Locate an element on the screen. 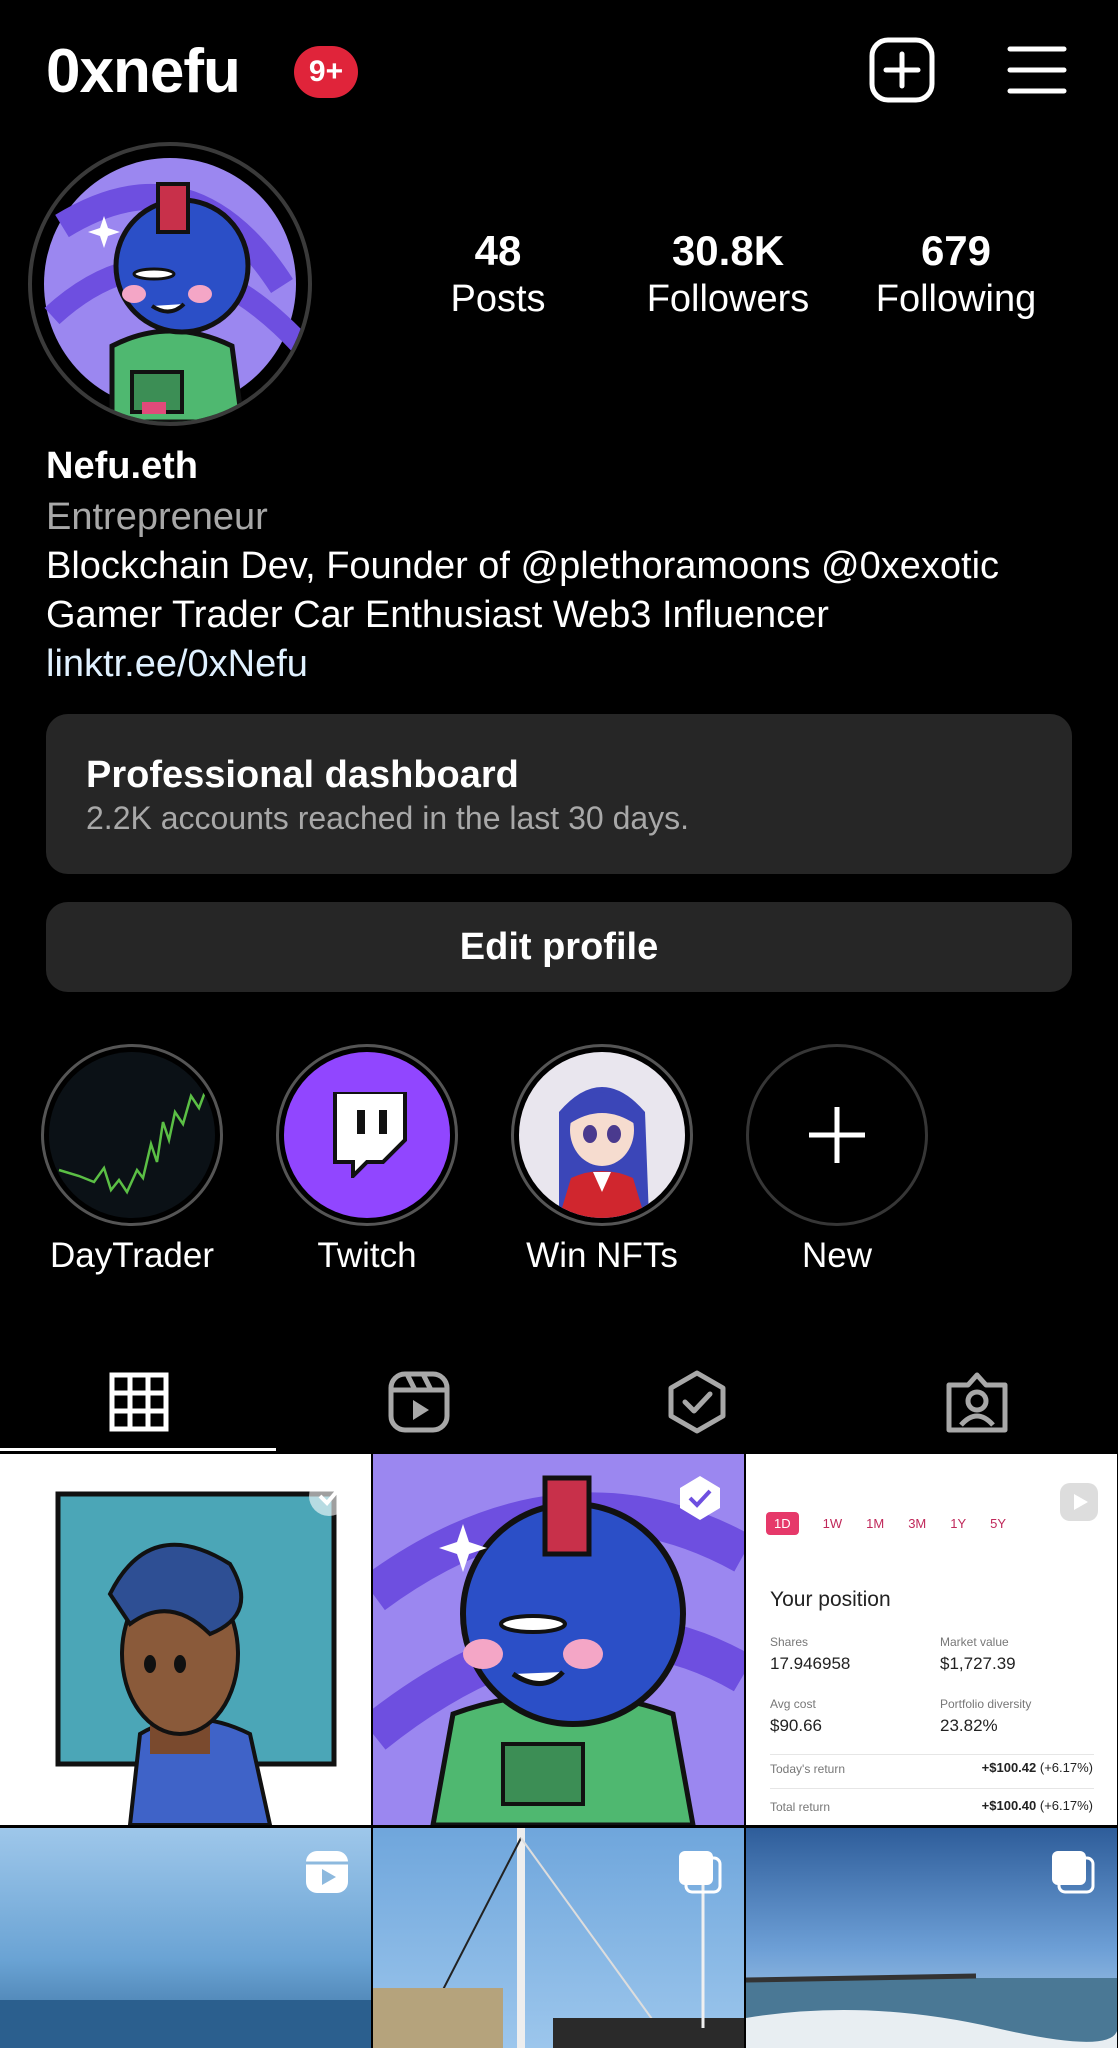 The width and height of the screenshot is (1118, 2048). tab-reels is located at coordinates (419, 1402).